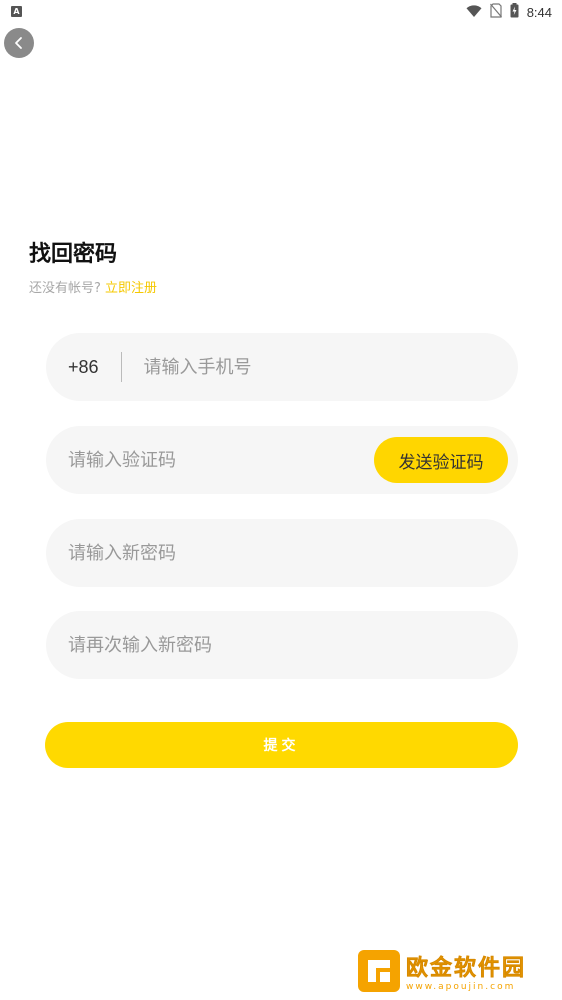  What do you see at coordinates (131, 288) in the screenshot?
I see `register-link: 立即注册` at bounding box center [131, 288].